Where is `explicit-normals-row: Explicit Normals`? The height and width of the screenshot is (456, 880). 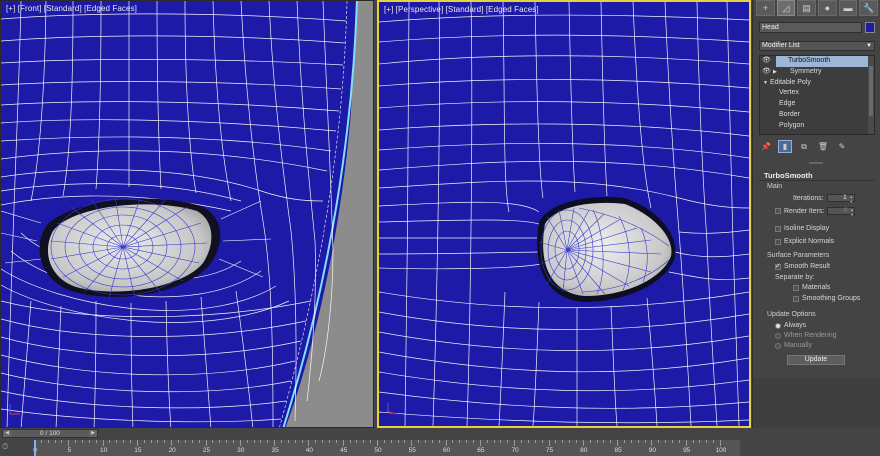
explicit-normals-row: Explicit Normals is located at coordinates (804, 241).